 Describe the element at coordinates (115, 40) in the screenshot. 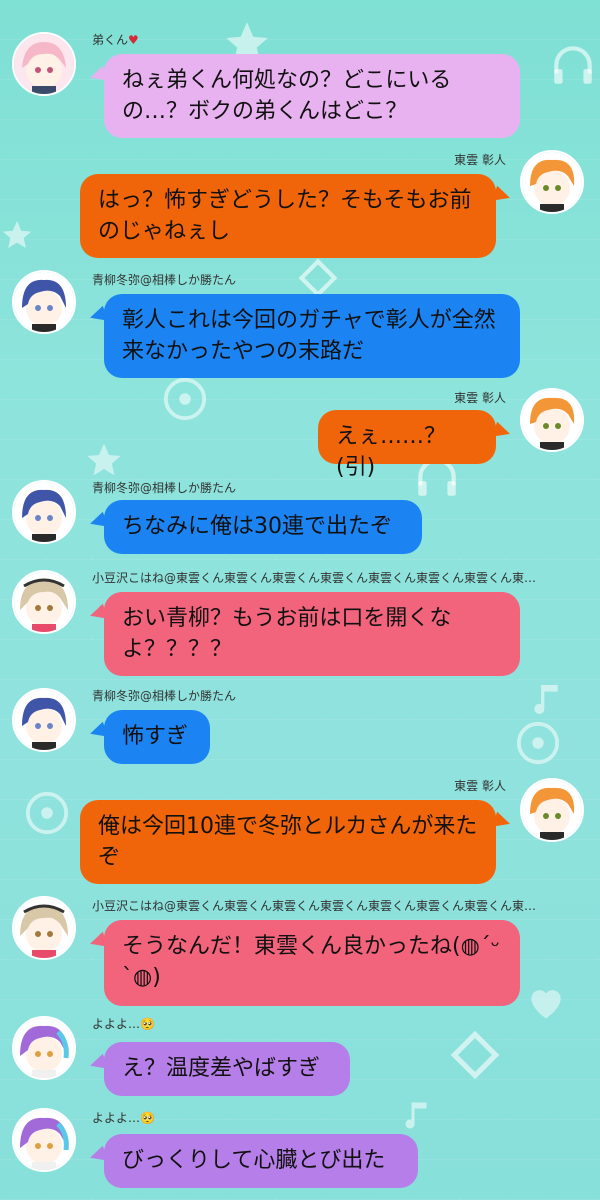

I see `sender-name: 弟くん♥` at that location.